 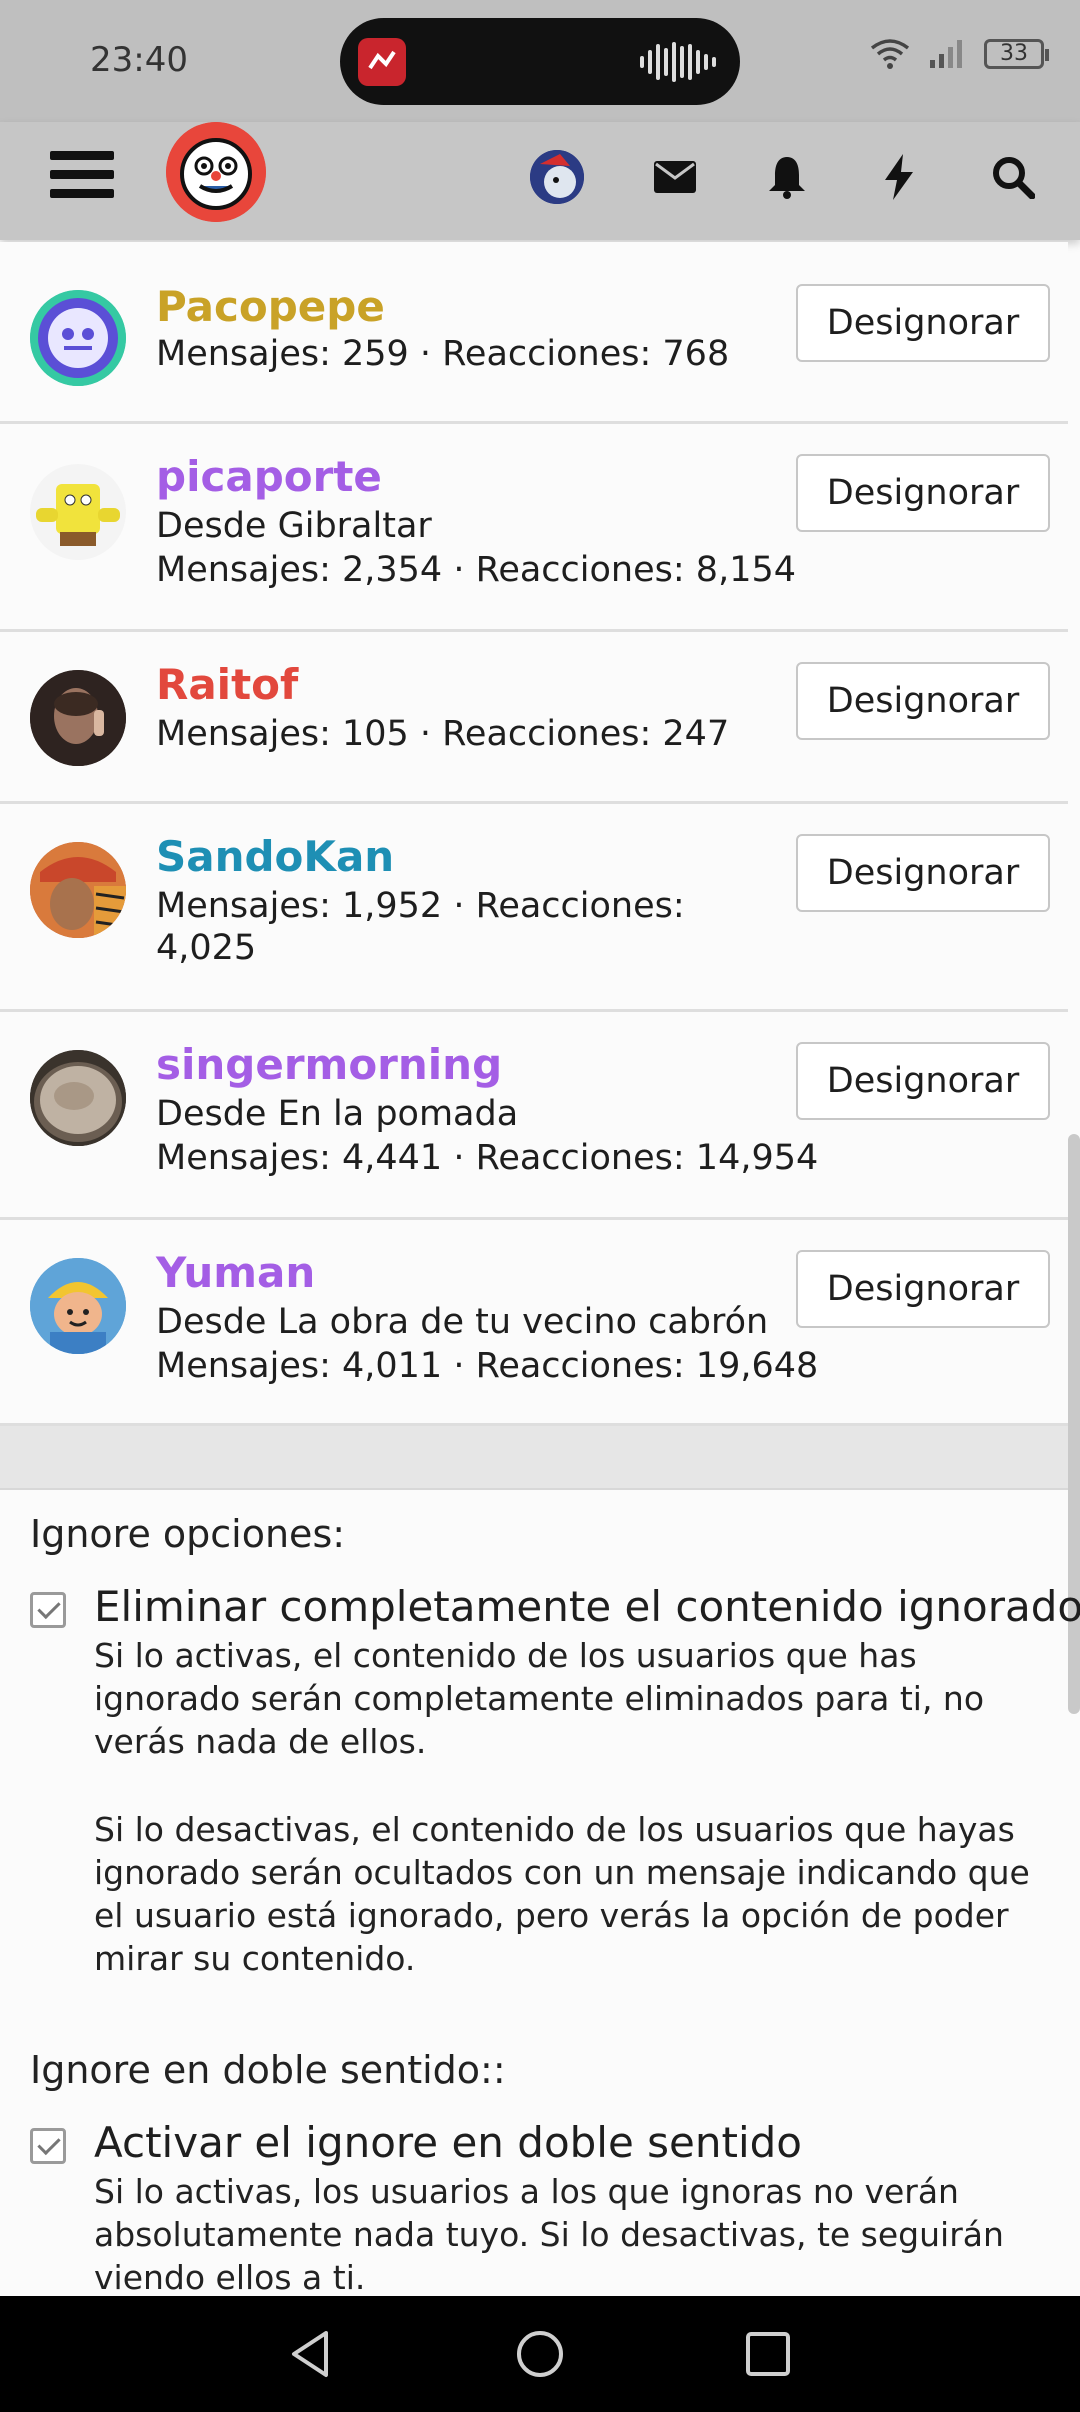 I want to click on user-stats: Mensajes: 4,441 · Reacciones: 14,954, so click(x=487, y=1158).